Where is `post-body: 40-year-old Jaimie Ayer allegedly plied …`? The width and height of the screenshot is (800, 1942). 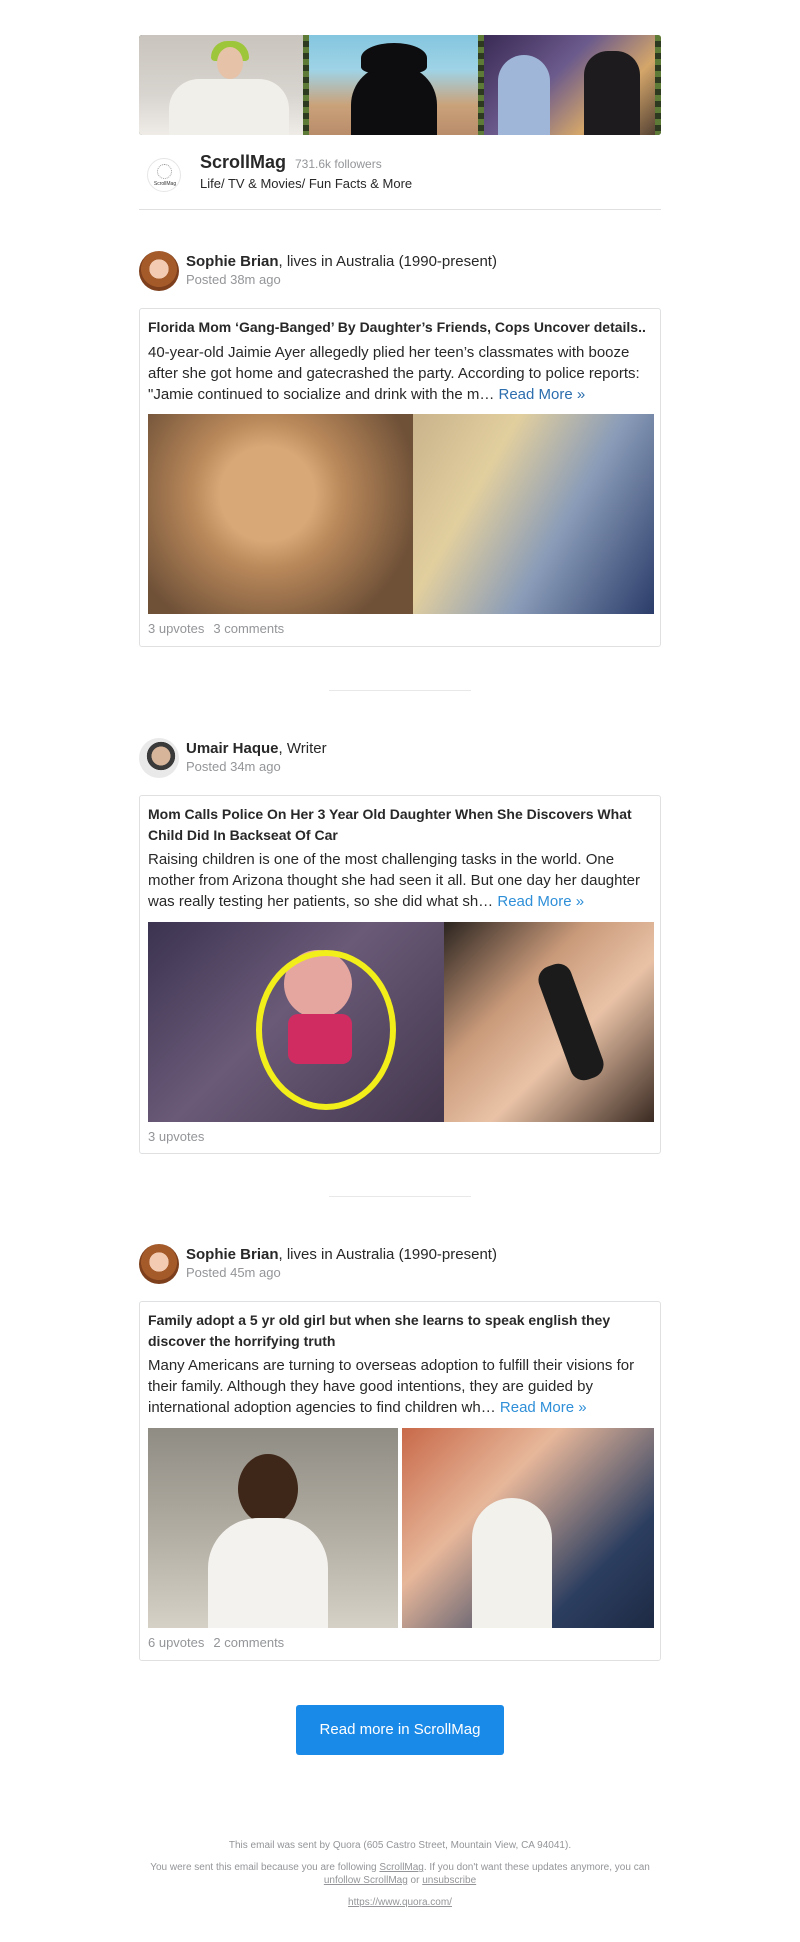
post-body: 40-year-old Jaimie Ayer allegedly plied … is located at coordinates (401, 373).